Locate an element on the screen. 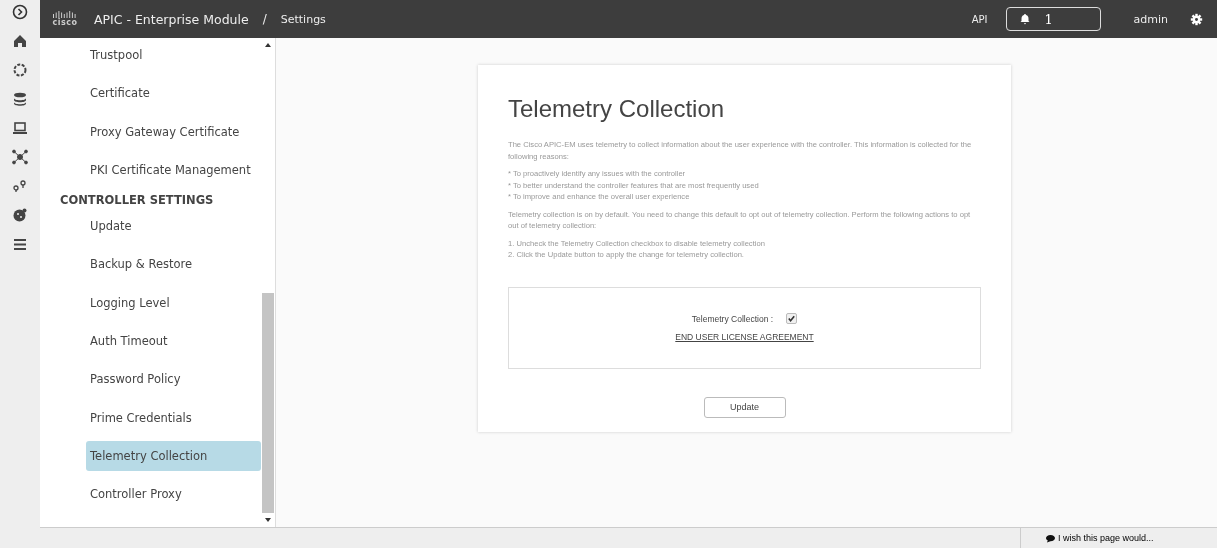  home-icon is located at coordinates (20, 41).